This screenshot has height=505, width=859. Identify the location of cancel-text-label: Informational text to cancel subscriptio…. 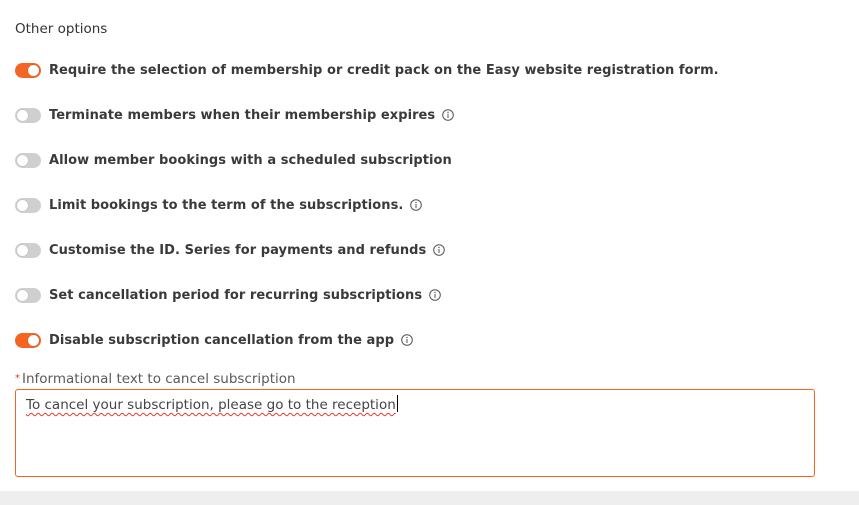
(159, 379).